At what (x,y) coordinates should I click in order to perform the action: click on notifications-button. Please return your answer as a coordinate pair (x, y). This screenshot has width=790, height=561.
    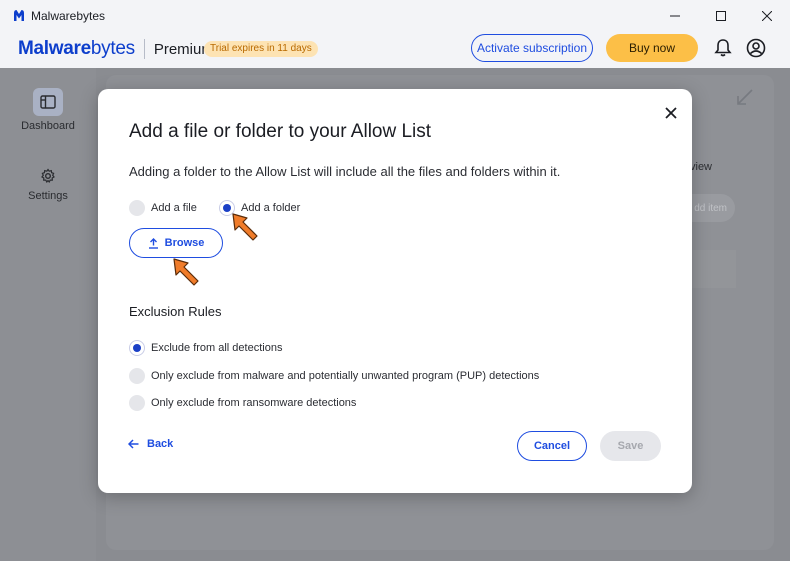
    Looking at the image, I should click on (723, 48).